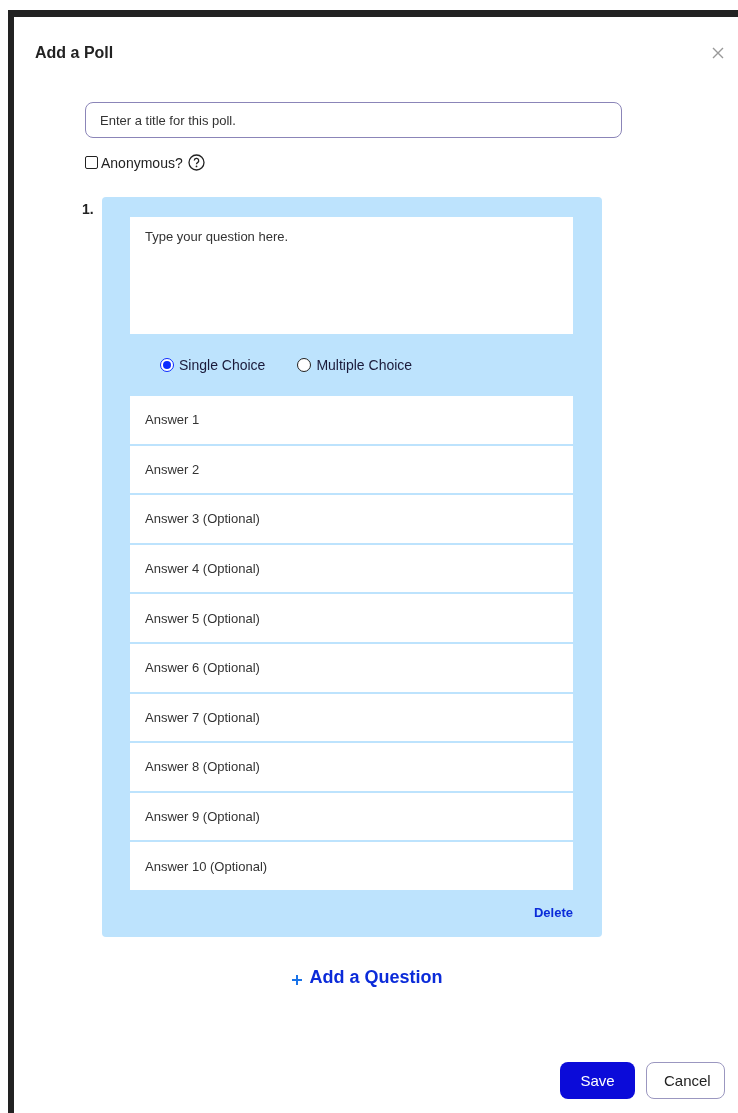  Describe the element at coordinates (685, 1080) in the screenshot. I see `cancel-button: Cancel` at that location.